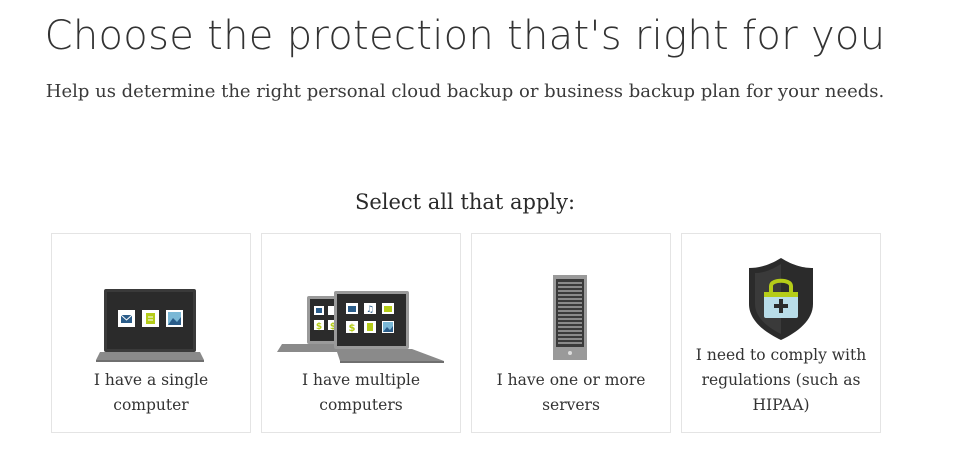 This screenshot has width=967, height=461. I want to click on server-icon, so click(570, 317).